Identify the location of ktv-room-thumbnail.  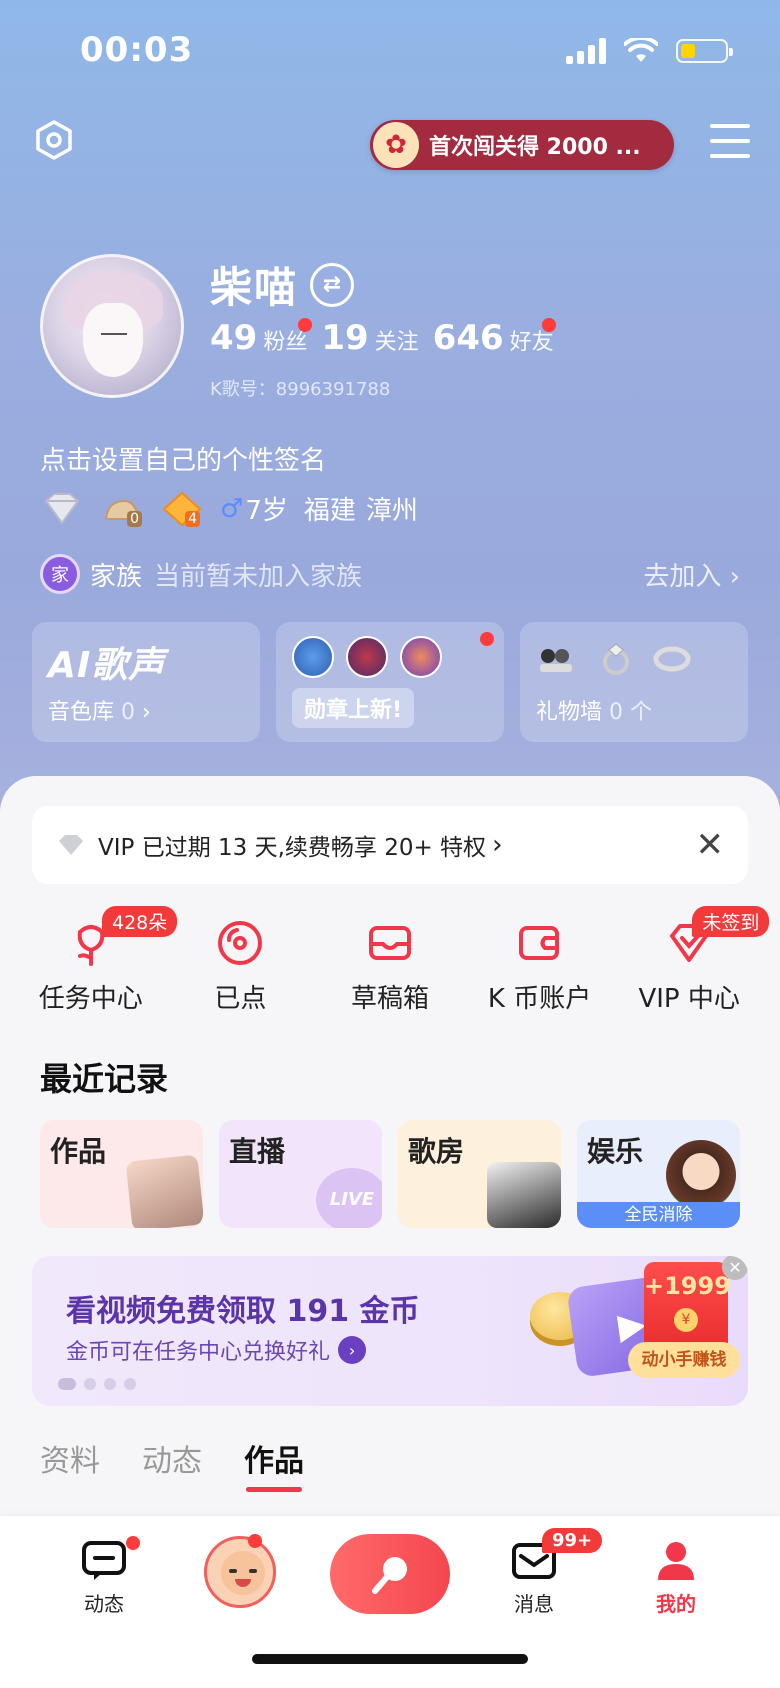
(524, 1195).